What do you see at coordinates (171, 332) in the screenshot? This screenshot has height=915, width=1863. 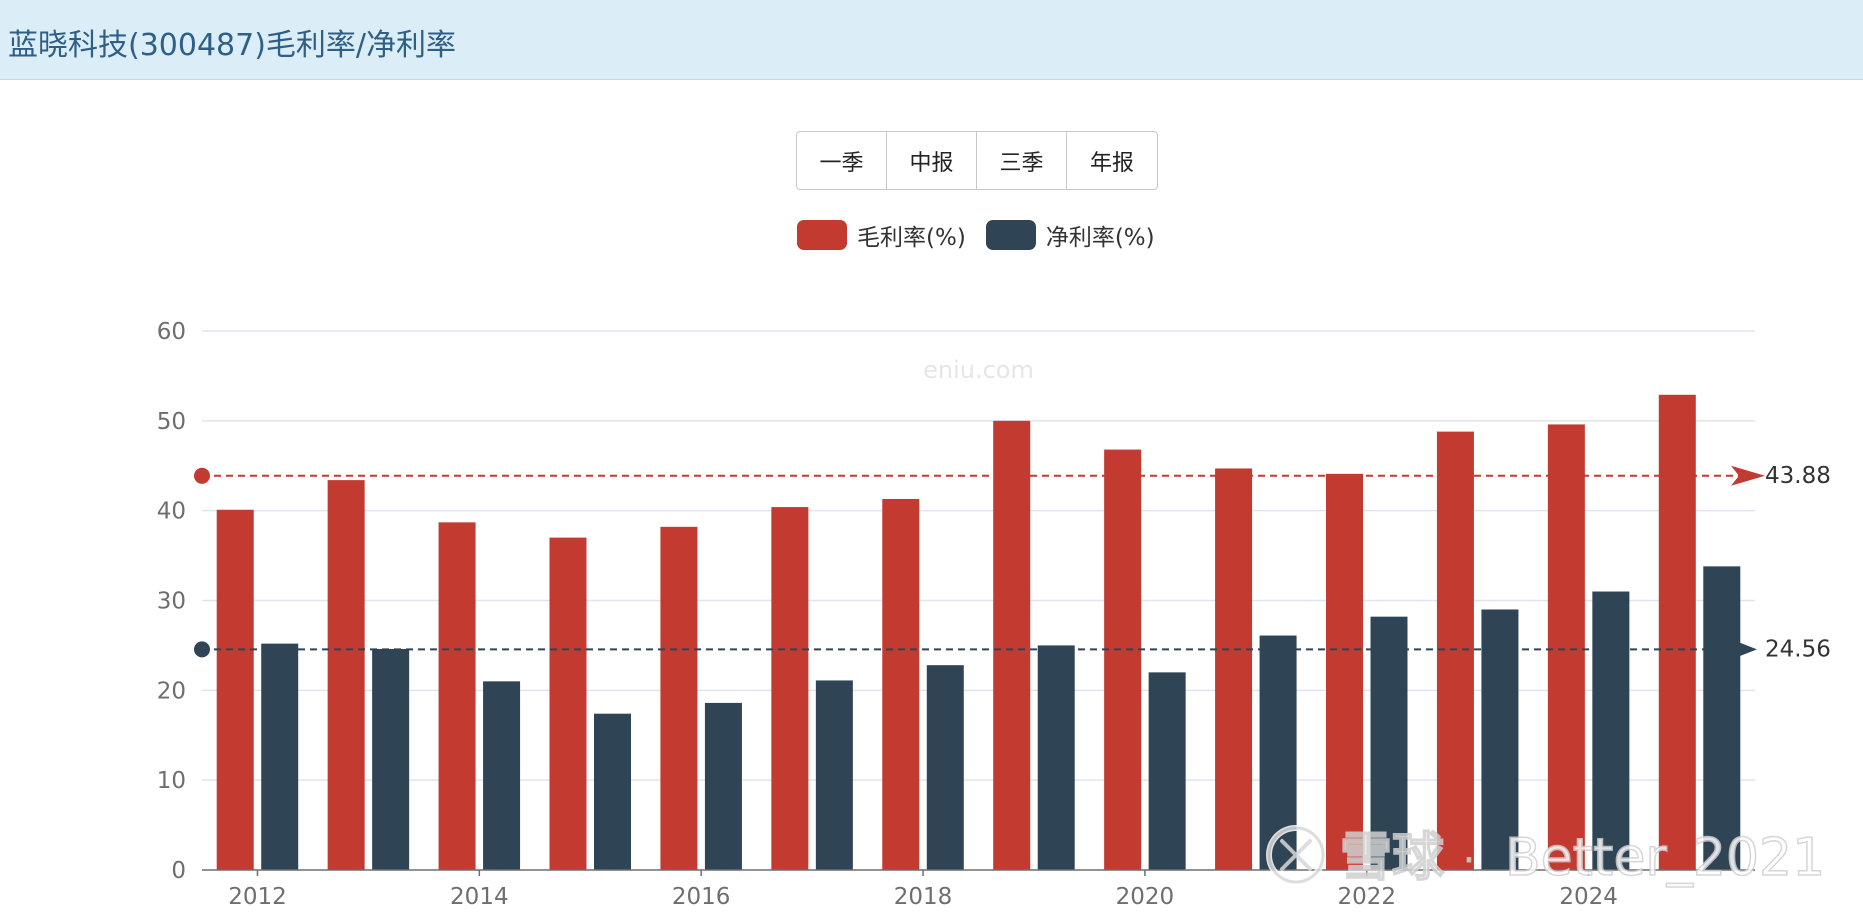 I see `y-tick-label: 60` at bounding box center [171, 332].